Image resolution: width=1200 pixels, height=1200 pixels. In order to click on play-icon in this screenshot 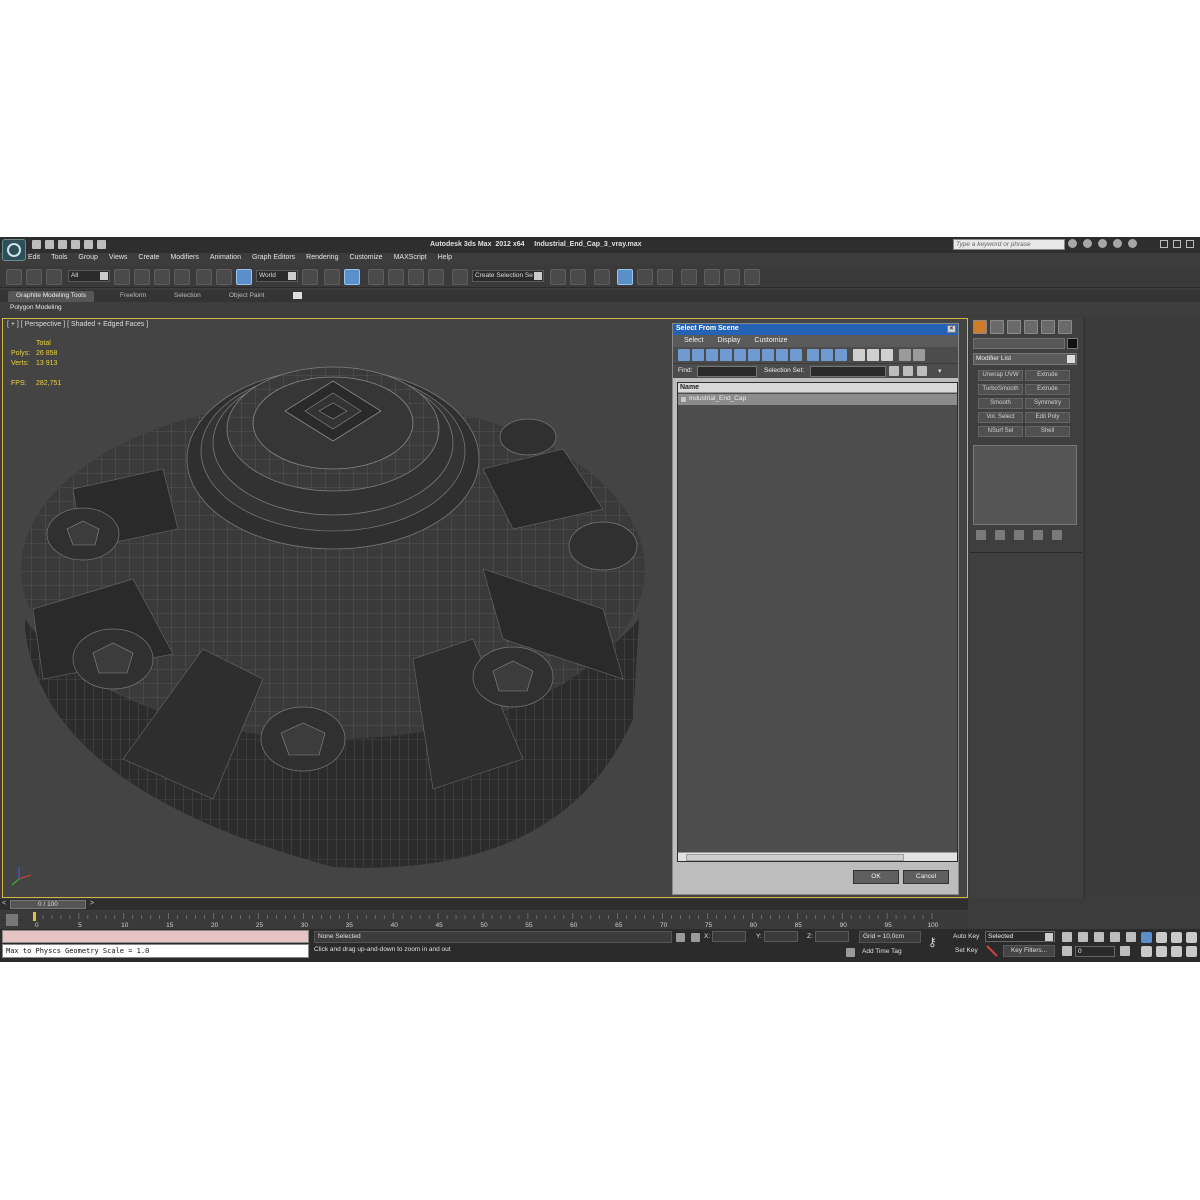, I will do `click(1099, 937)`.